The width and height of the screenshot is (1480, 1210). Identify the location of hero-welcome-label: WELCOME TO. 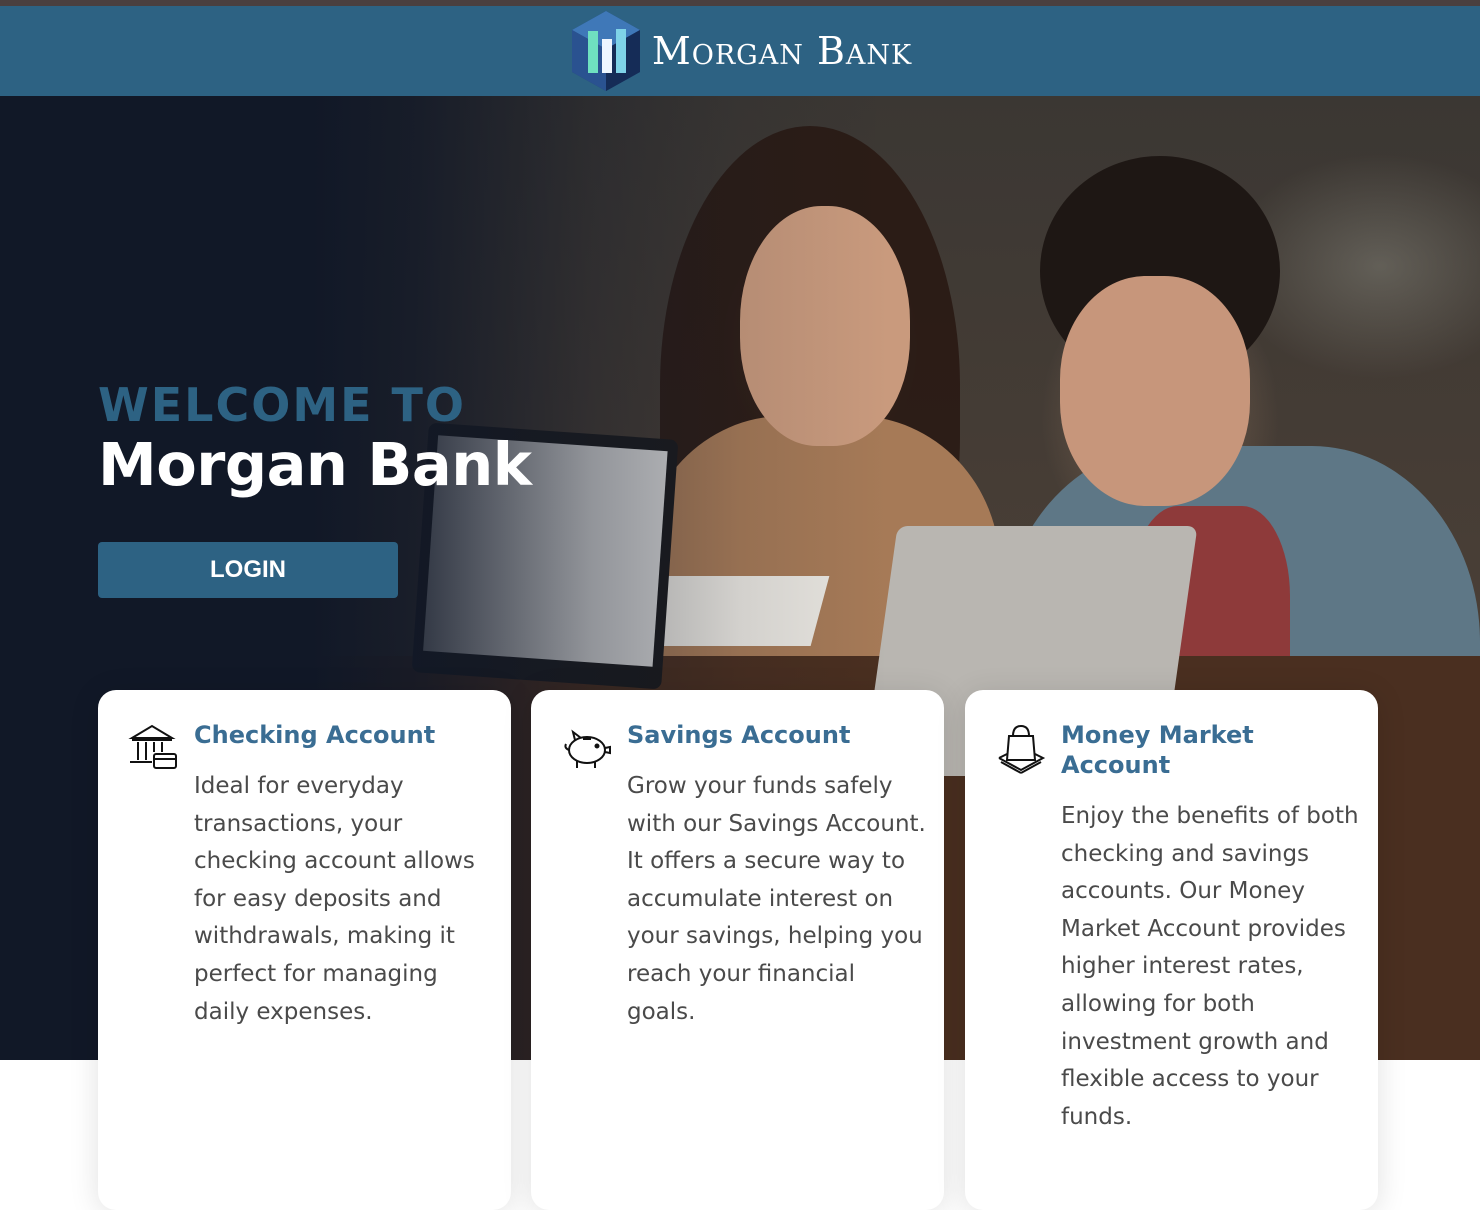
(282, 405).